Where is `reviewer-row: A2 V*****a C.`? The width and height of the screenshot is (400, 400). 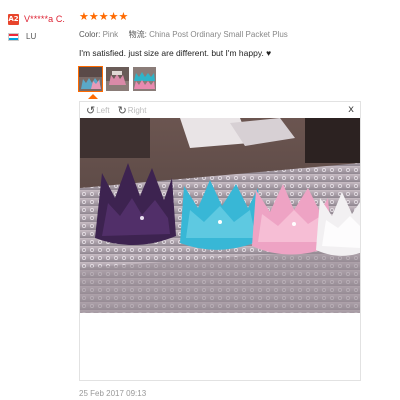 reviewer-row: A2 V*****a C. is located at coordinates (41, 19).